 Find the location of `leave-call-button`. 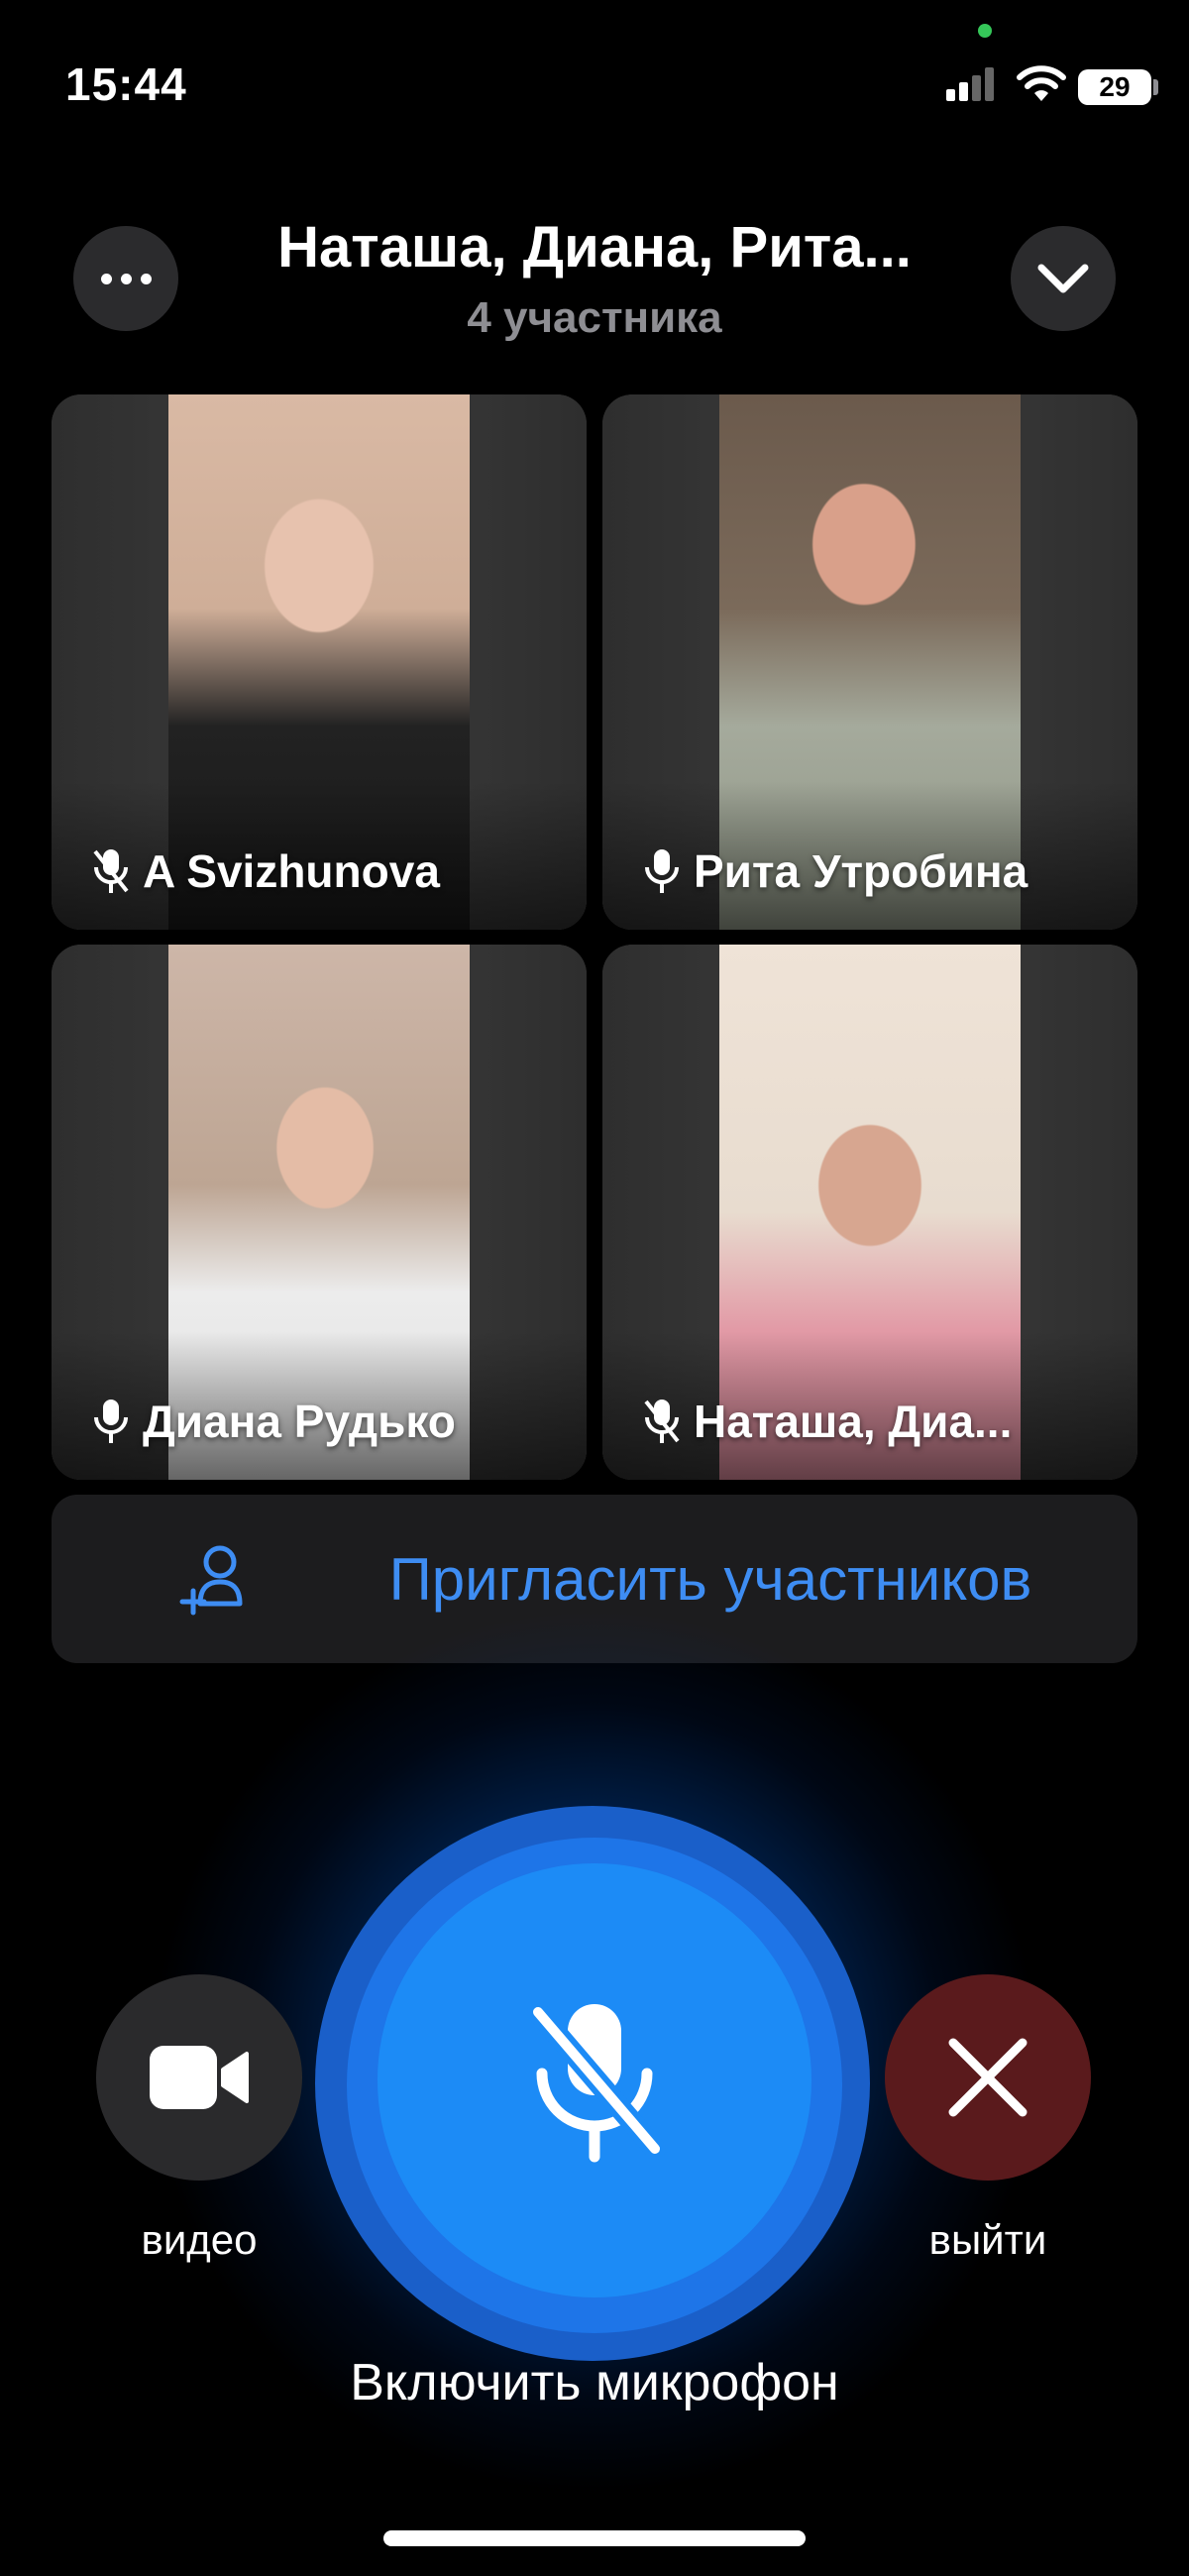

leave-call-button is located at coordinates (988, 2077).